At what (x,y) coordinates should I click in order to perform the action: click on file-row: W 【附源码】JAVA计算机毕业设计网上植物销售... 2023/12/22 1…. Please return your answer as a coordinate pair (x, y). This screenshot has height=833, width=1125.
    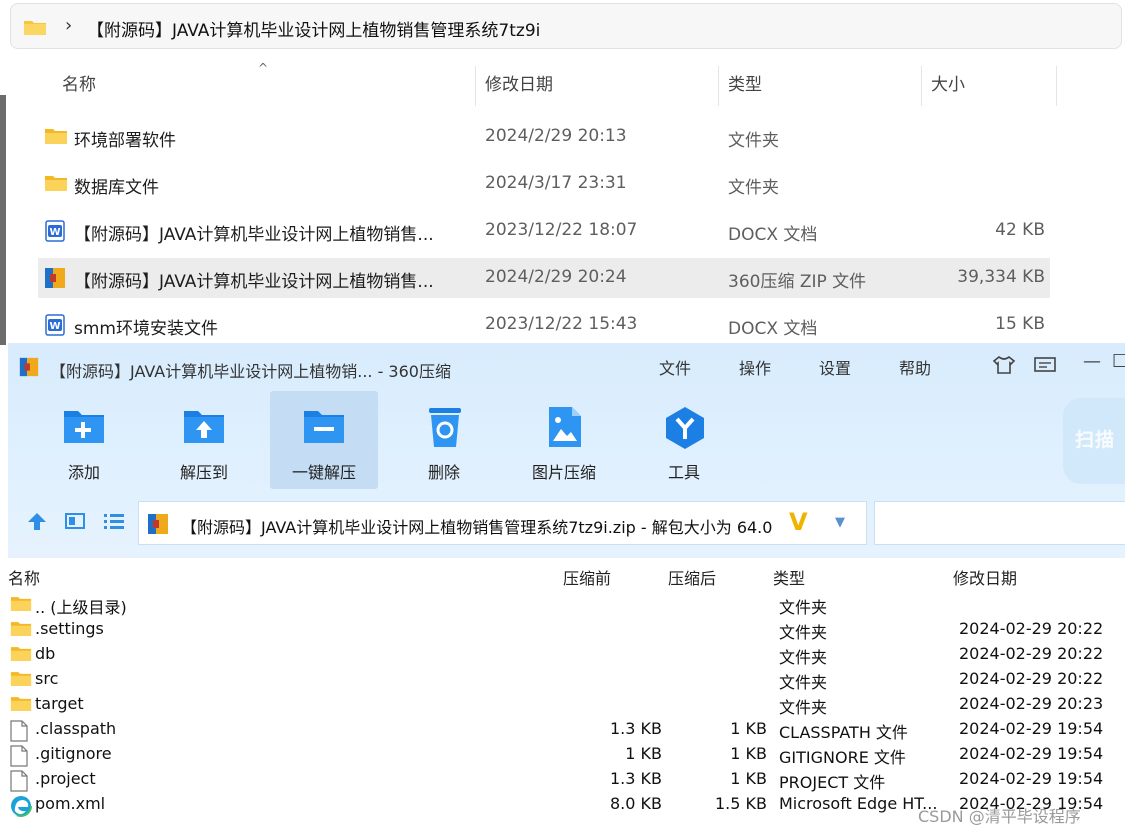
    Looking at the image, I should click on (544, 231).